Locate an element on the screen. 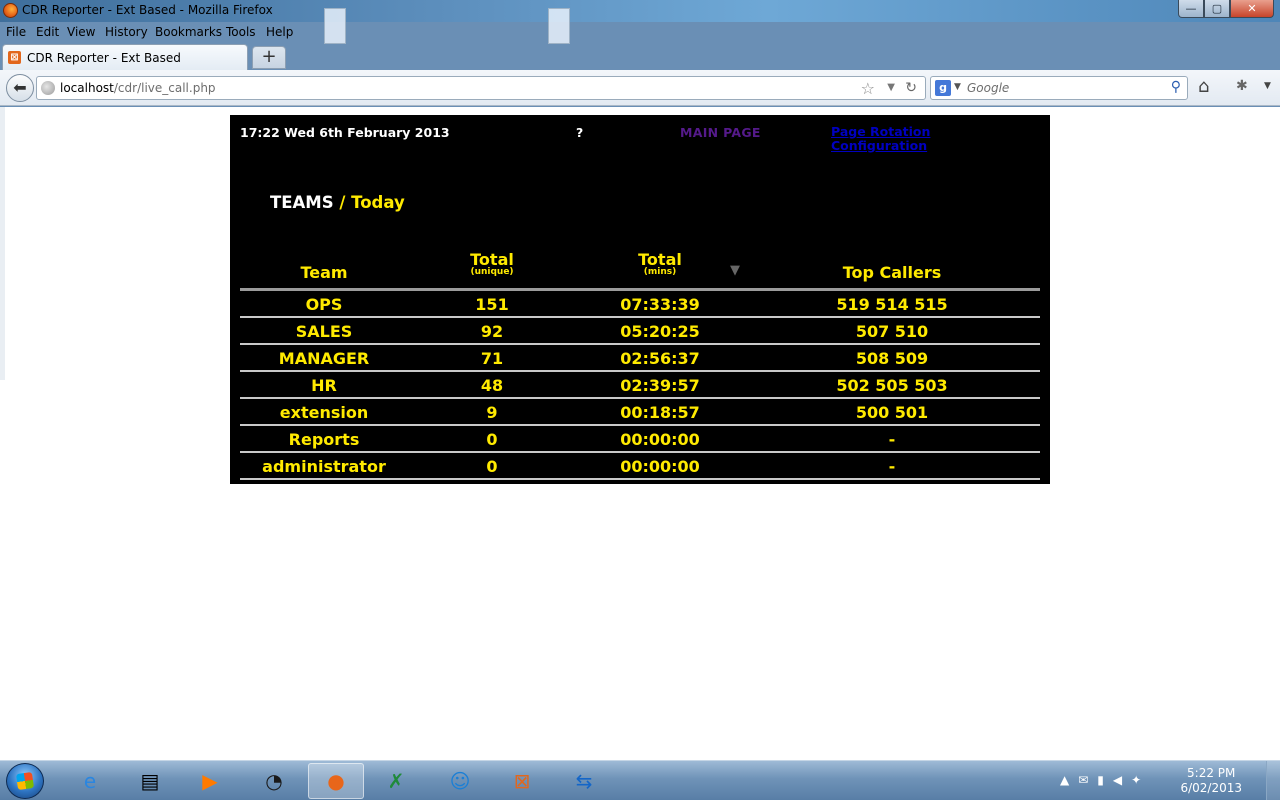  tab-strip: ⊠ CDR Reporter - Ext Based + is located at coordinates (640, 56).